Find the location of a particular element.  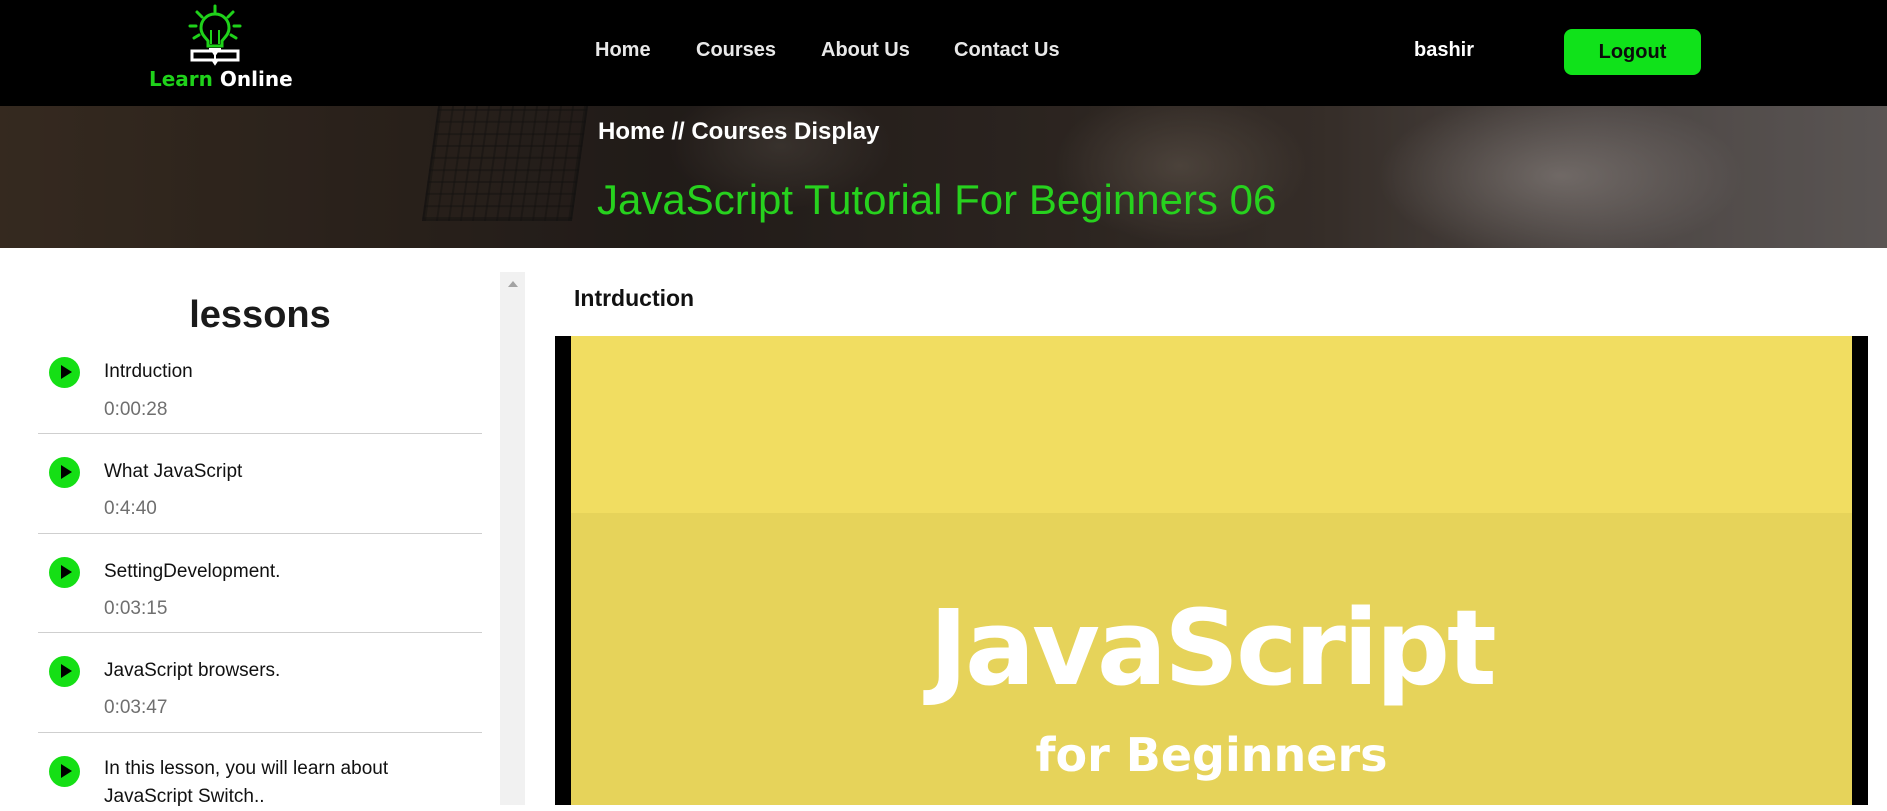

site-logo: Learn Online is located at coordinates (219, 47).